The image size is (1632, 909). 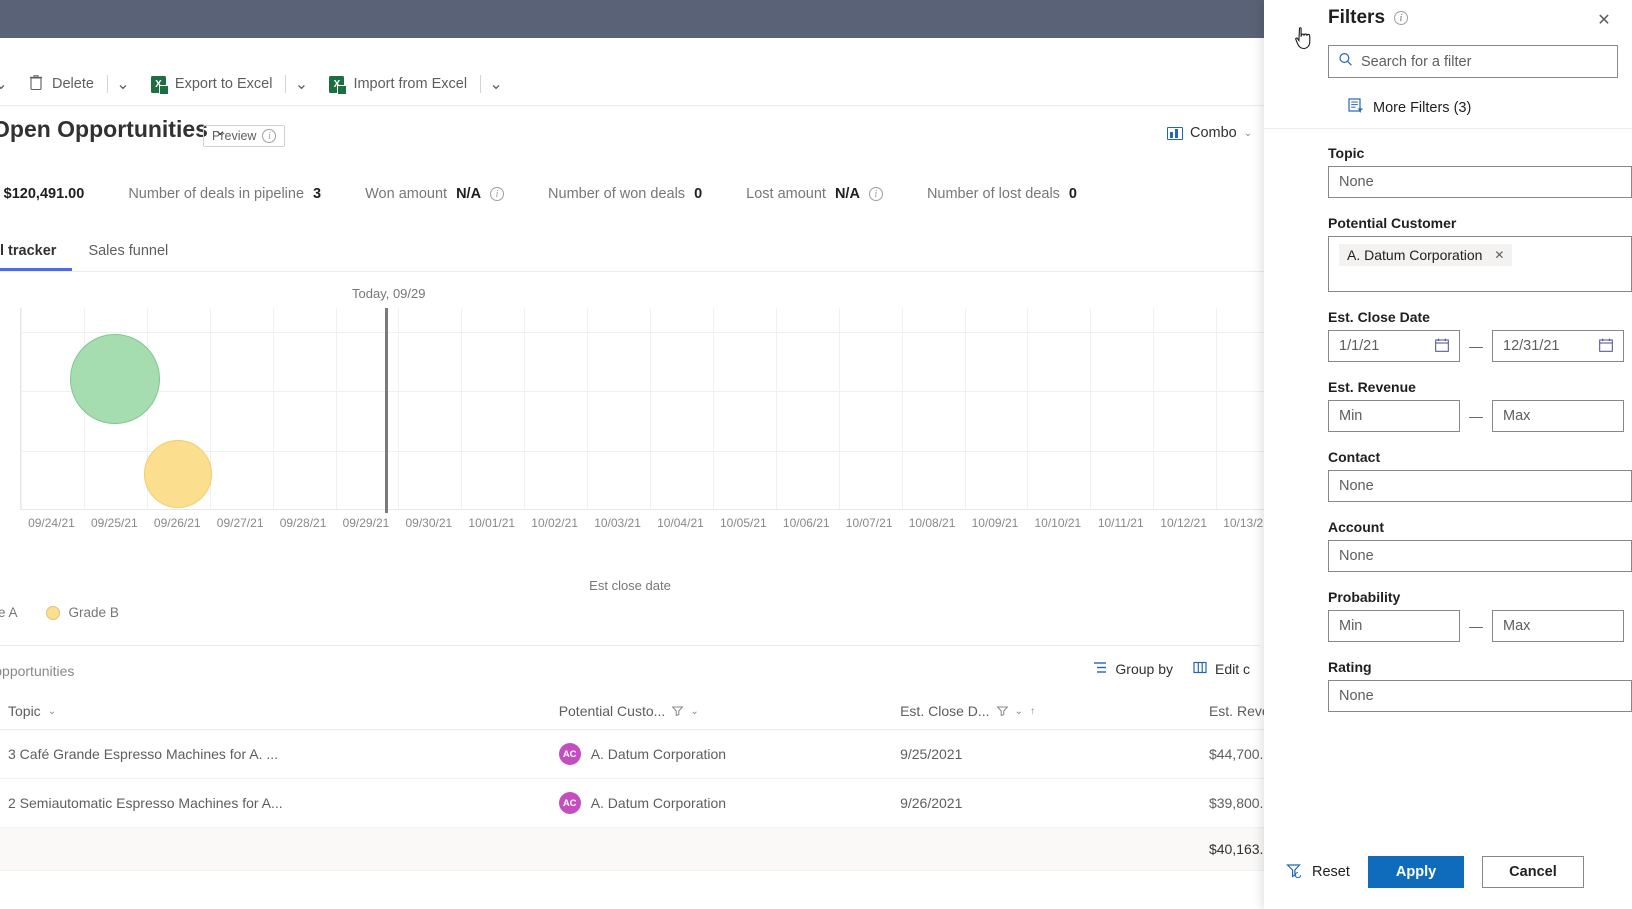 What do you see at coordinates (1318, 872) in the screenshot?
I see `reset-button: Reset` at bounding box center [1318, 872].